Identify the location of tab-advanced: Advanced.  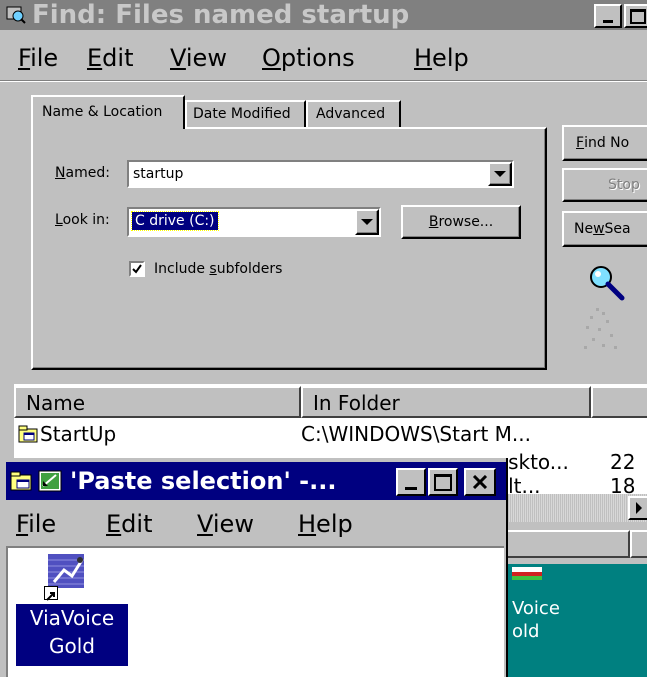
(353, 114).